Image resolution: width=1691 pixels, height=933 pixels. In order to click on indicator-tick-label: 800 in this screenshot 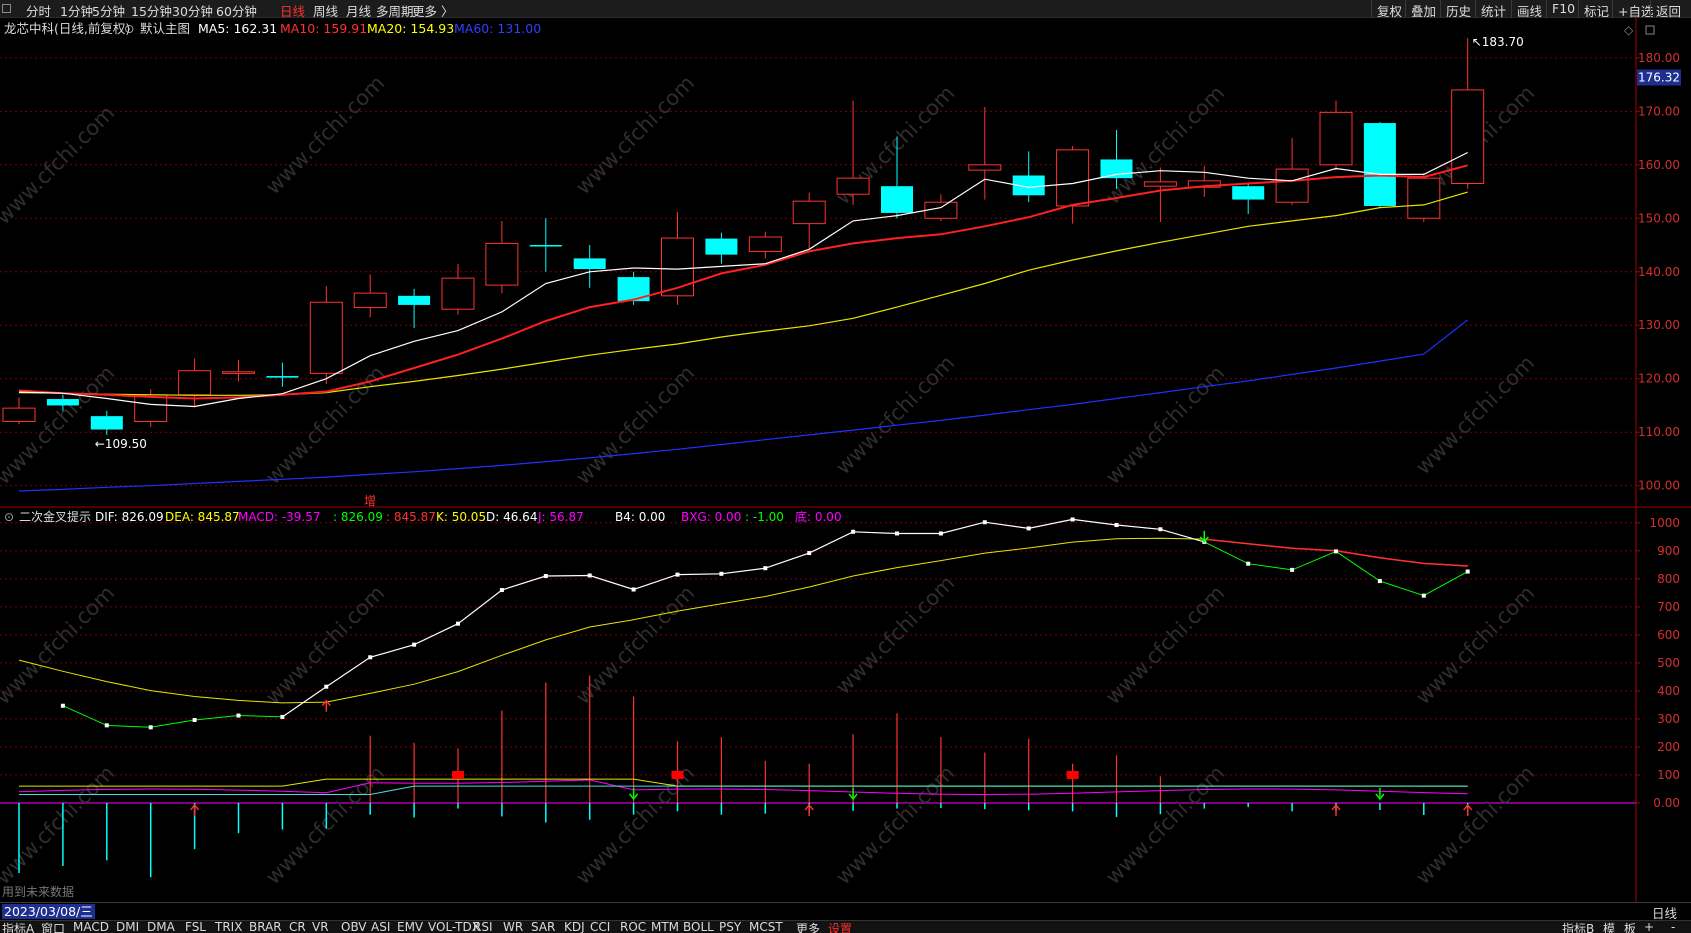, I will do `click(1668, 579)`.